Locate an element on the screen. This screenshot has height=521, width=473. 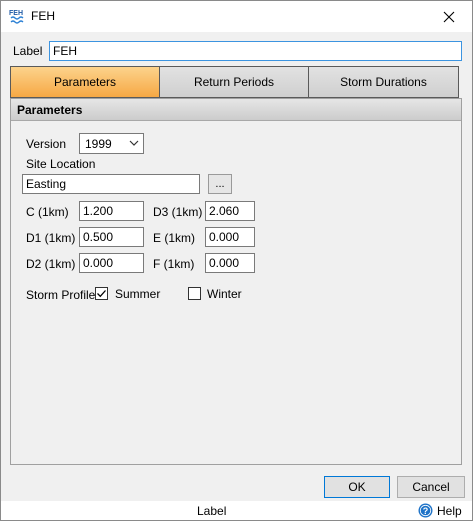
title-bar: FEH FEH is located at coordinates (236, 16).